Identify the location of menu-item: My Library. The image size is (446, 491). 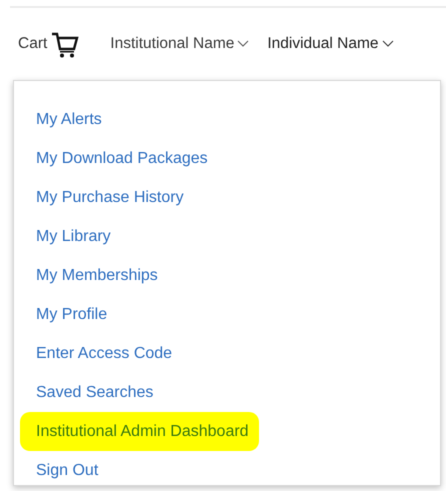
(73, 236).